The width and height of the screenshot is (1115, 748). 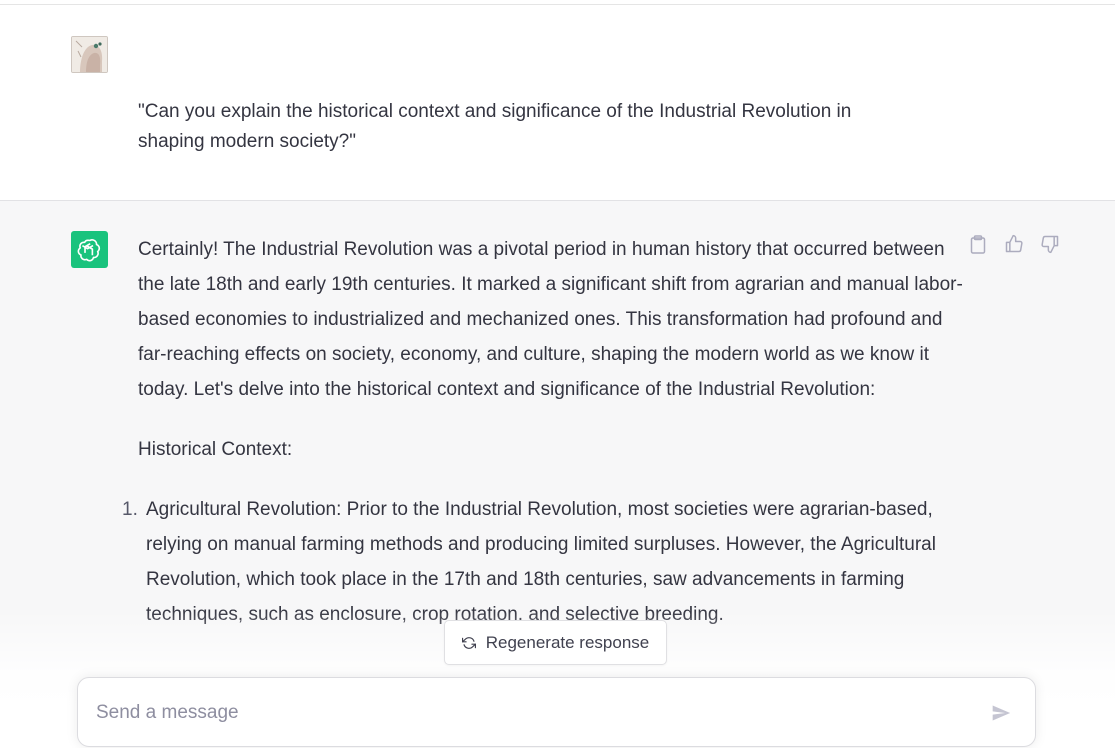 What do you see at coordinates (1050, 244) in the screenshot?
I see `thumbs-down-icon` at bounding box center [1050, 244].